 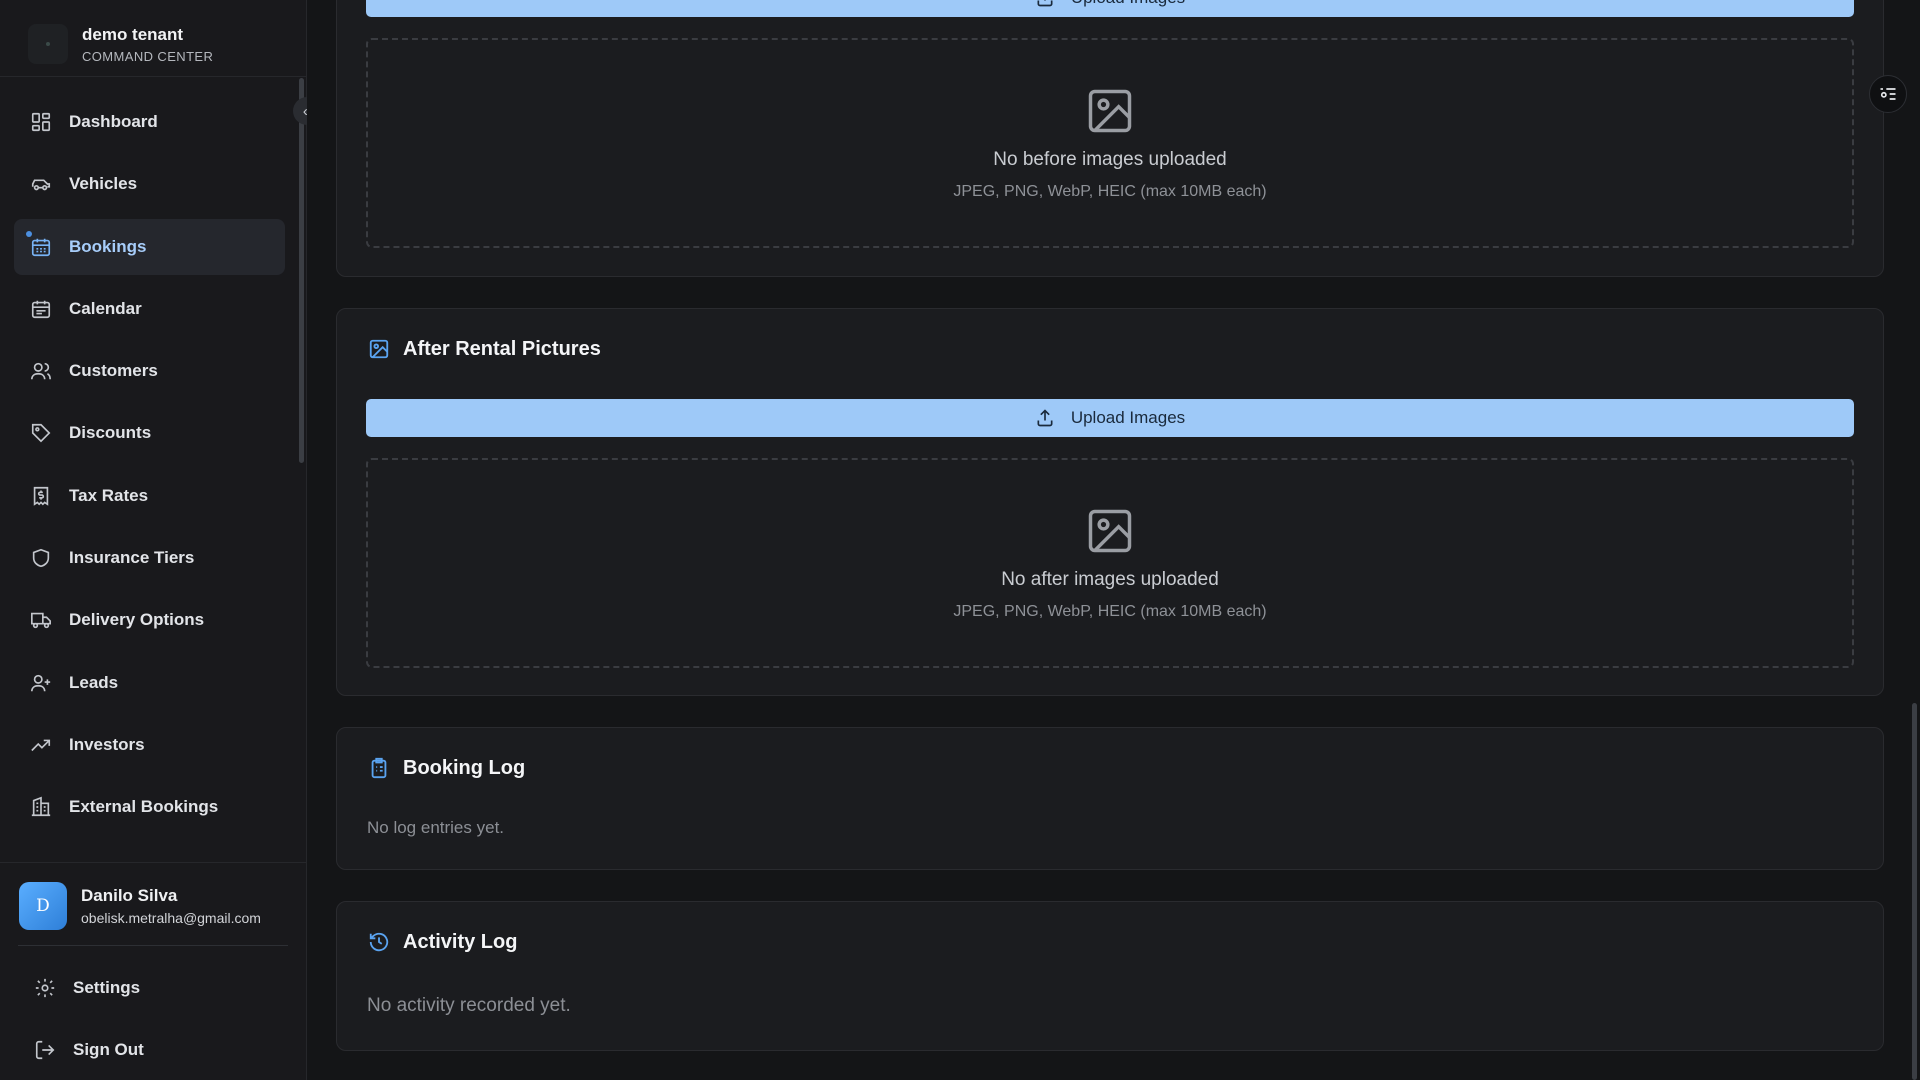 I want to click on sidebar-item-discounts: Discounts, so click(x=149, y=433).